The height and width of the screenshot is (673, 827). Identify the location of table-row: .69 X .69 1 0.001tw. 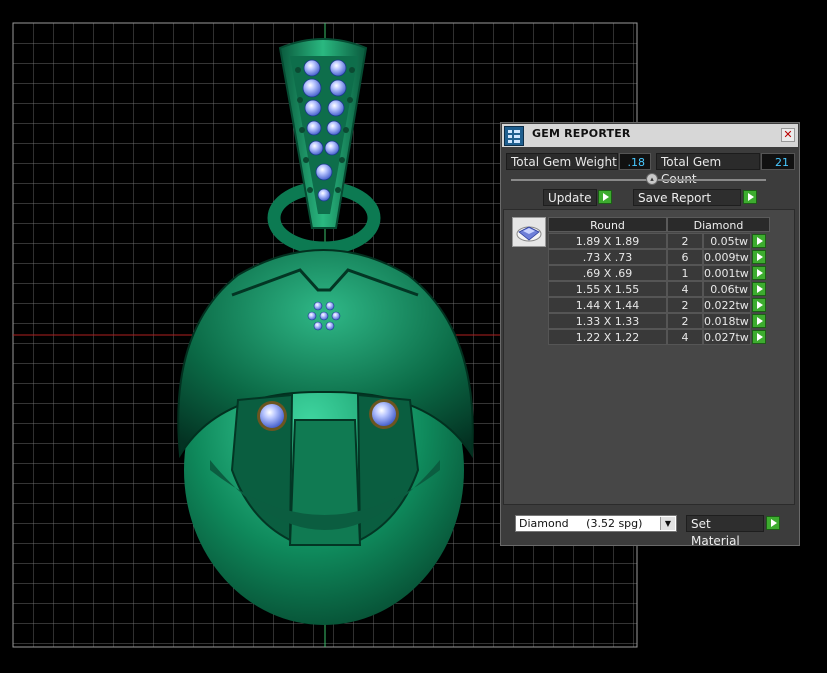
(659, 273).